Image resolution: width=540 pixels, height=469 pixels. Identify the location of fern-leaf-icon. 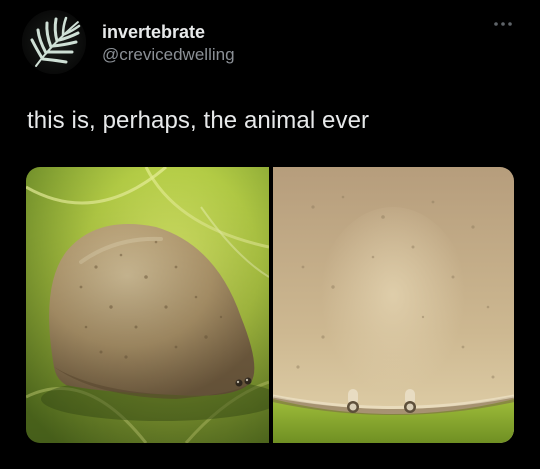
(54, 42).